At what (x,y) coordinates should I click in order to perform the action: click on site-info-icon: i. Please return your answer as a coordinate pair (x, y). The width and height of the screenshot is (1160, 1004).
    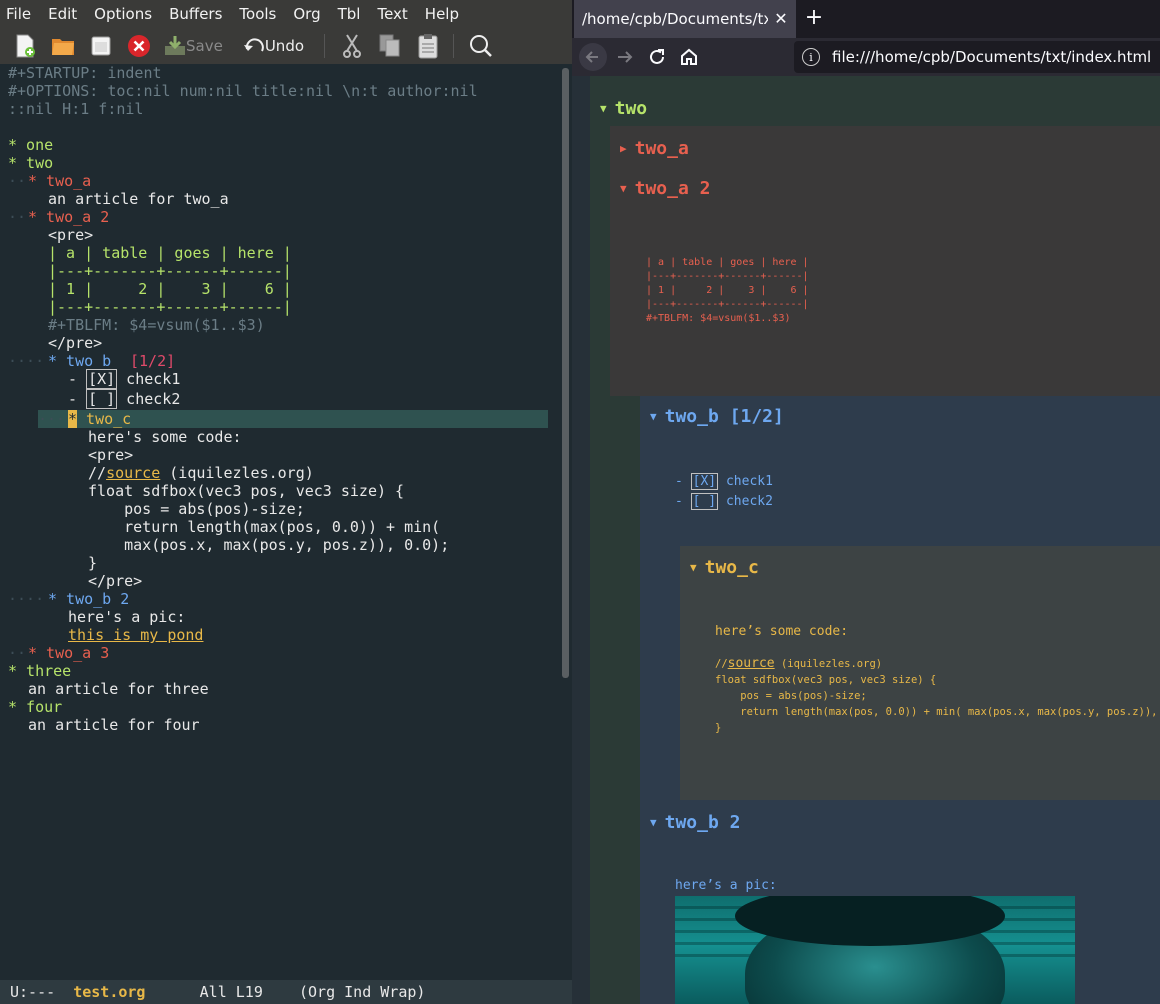
    Looking at the image, I should click on (811, 57).